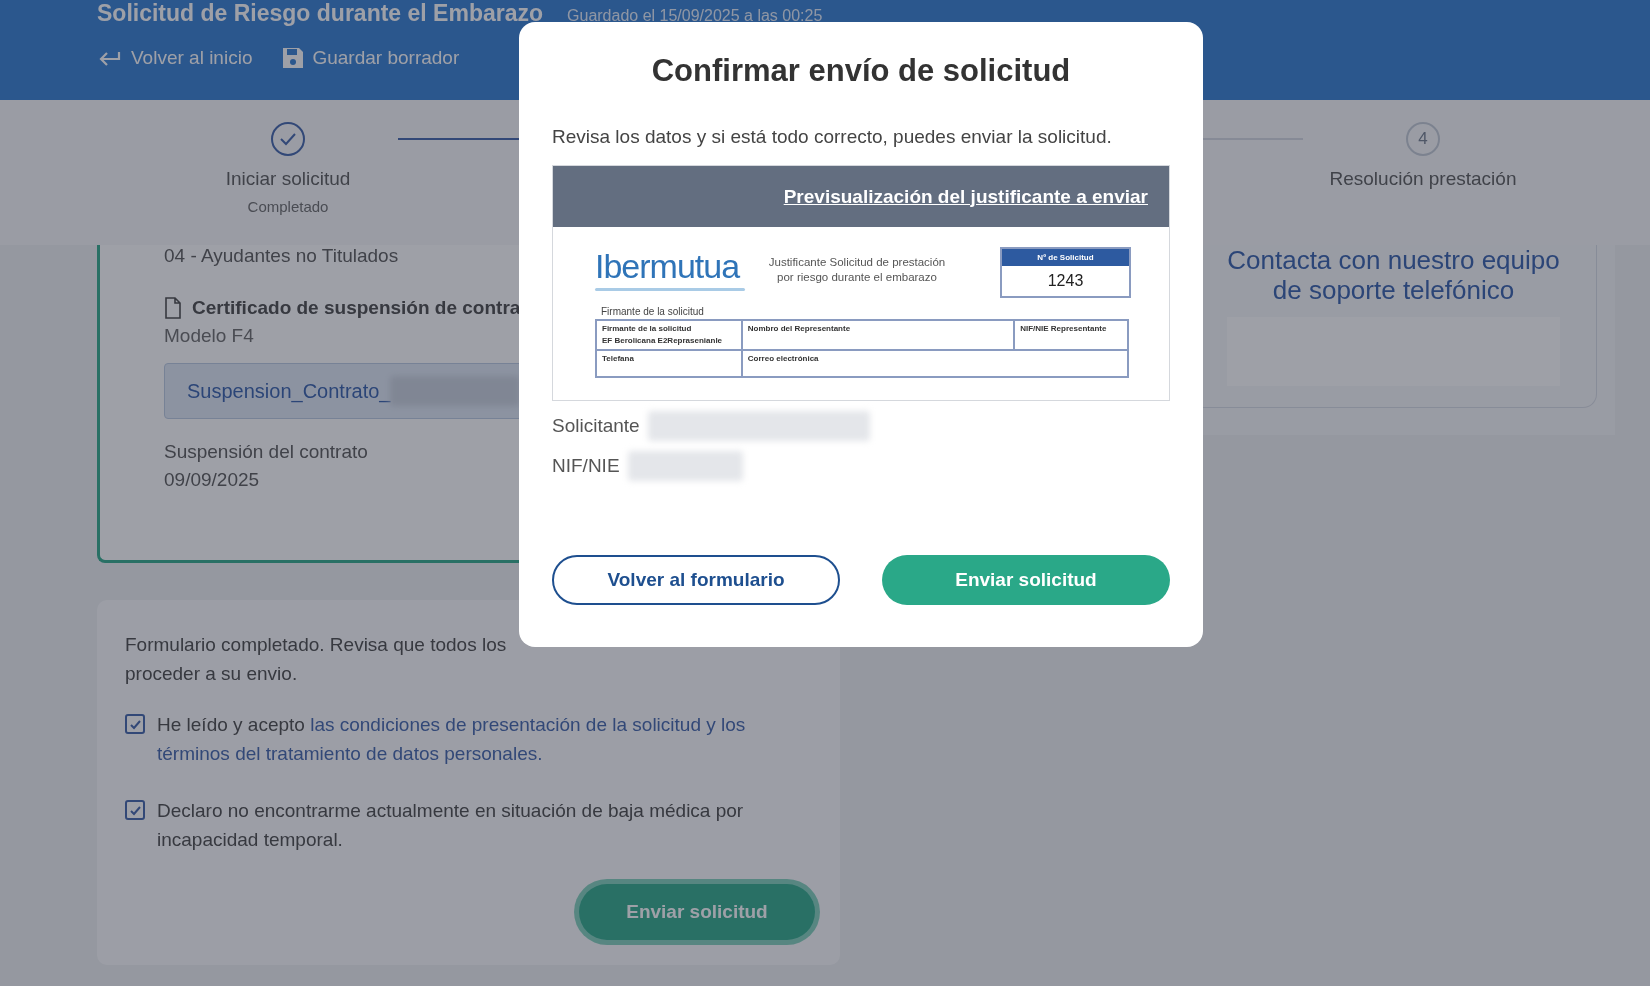 This screenshot has width=1650, height=986. Describe the element at coordinates (316, 645) in the screenshot. I see `message-text: Formulario completado. Revisa que todos los` at that location.